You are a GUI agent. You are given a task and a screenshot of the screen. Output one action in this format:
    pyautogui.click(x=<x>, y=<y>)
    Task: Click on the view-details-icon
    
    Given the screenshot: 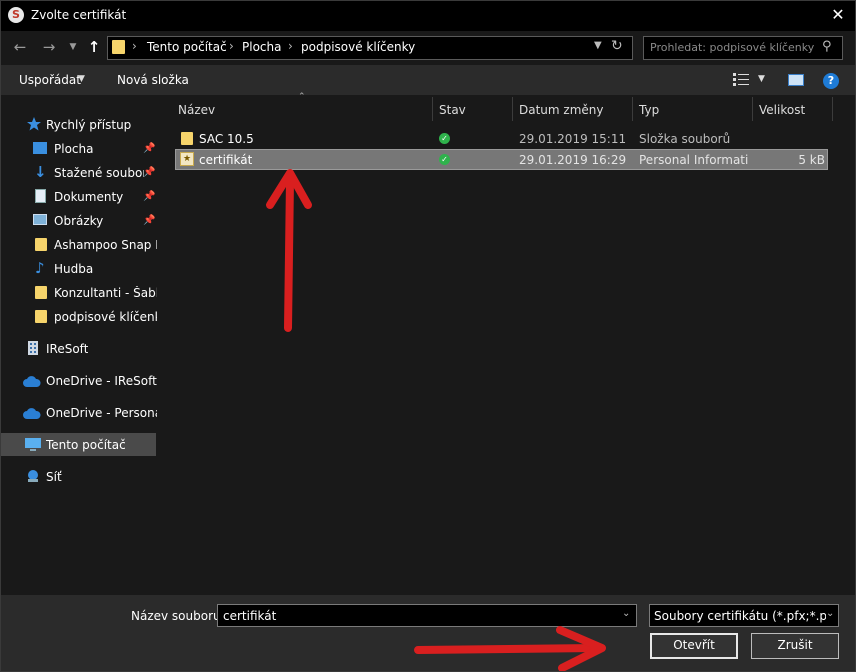 What is the action you would take?
    pyautogui.click(x=741, y=79)
    